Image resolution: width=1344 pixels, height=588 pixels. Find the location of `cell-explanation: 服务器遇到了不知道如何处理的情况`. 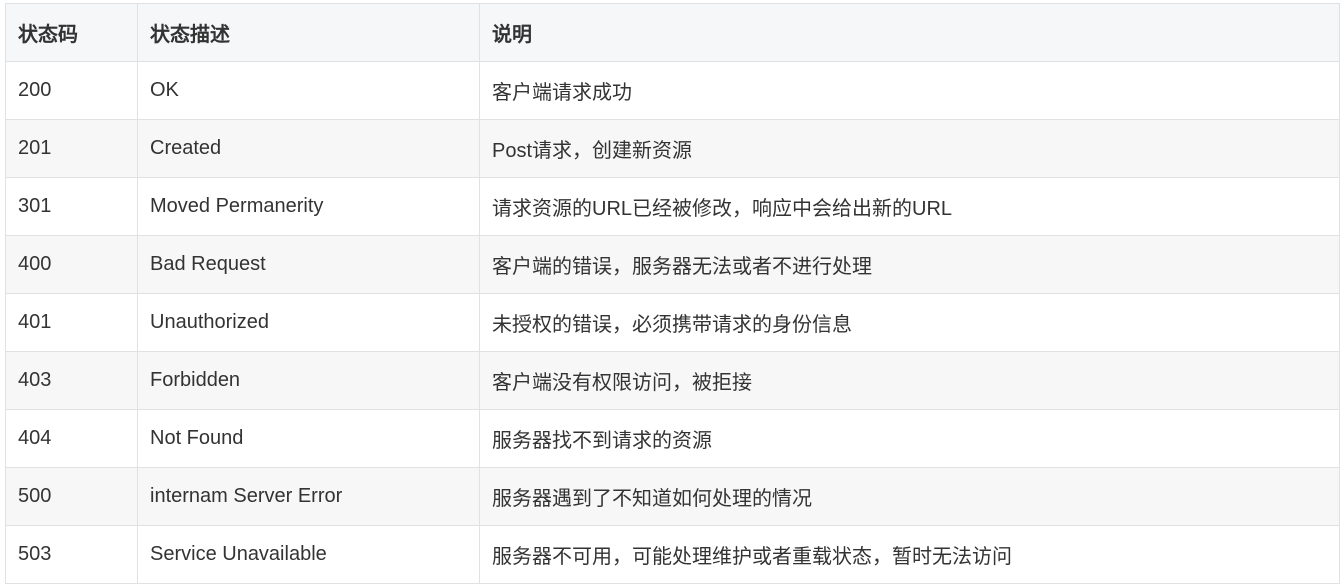

cell-explanation: 服务器遇到了不知道如何处理的情况 is located at coordinates (909, 496).